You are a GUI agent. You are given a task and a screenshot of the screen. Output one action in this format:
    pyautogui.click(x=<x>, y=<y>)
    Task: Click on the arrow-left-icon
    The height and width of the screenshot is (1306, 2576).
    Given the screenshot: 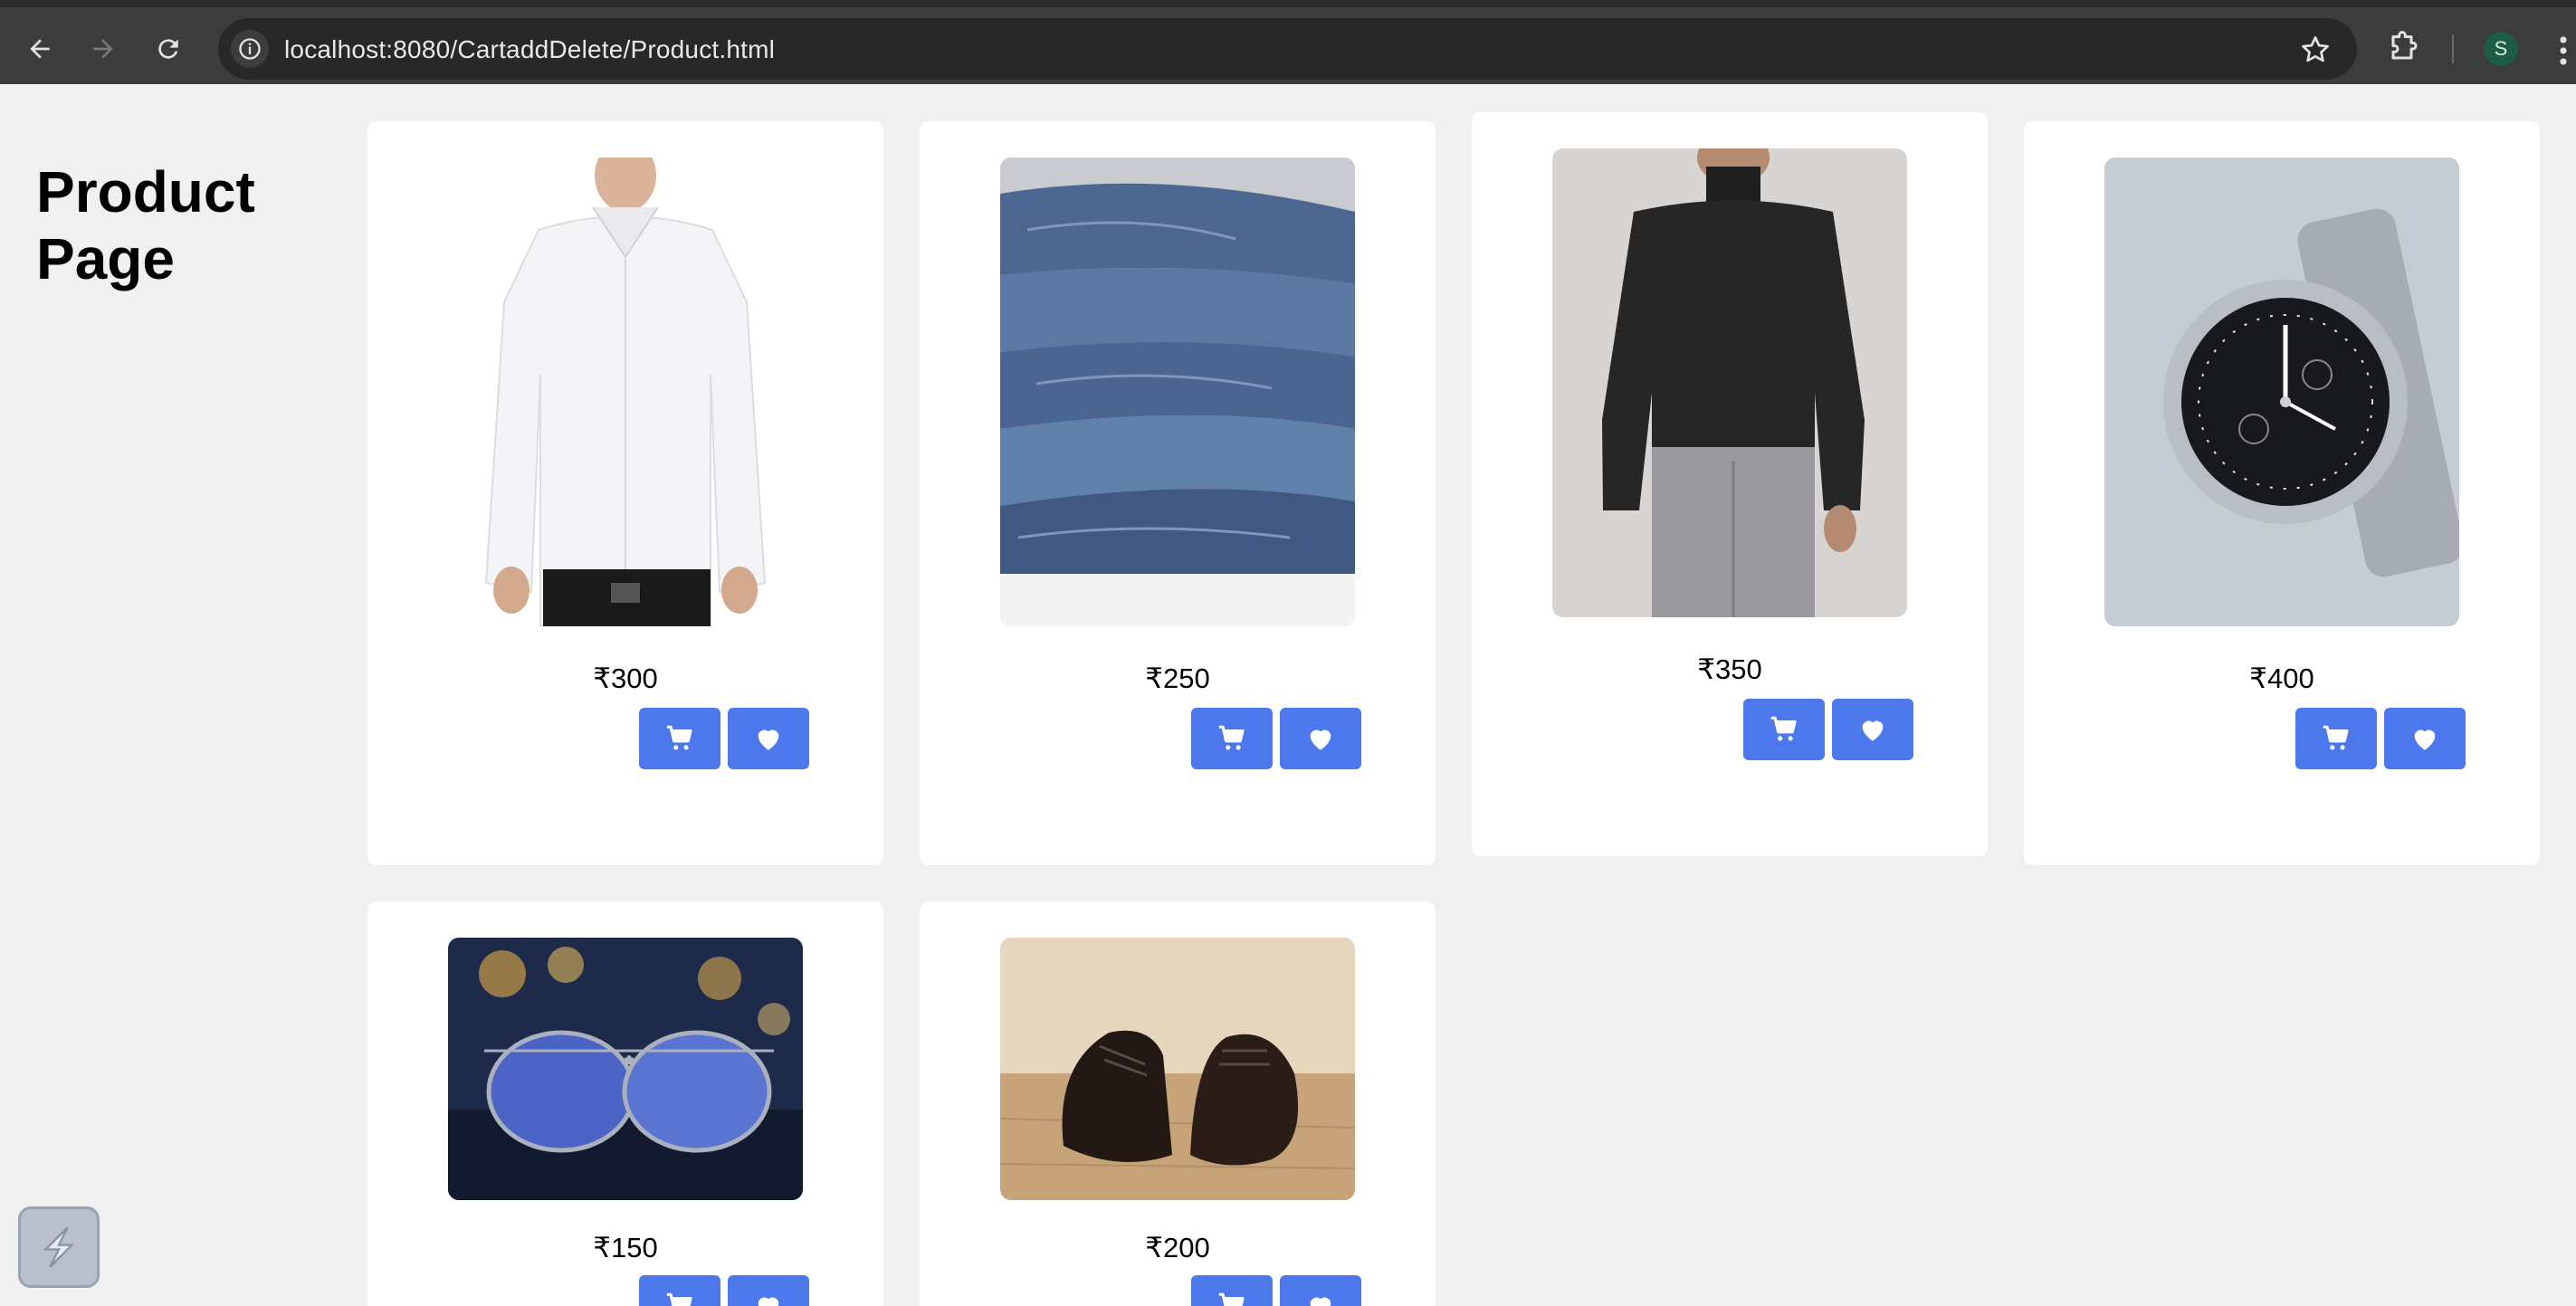 What is the action you would take?
    pyautogui.click(x=40, y=49)
    